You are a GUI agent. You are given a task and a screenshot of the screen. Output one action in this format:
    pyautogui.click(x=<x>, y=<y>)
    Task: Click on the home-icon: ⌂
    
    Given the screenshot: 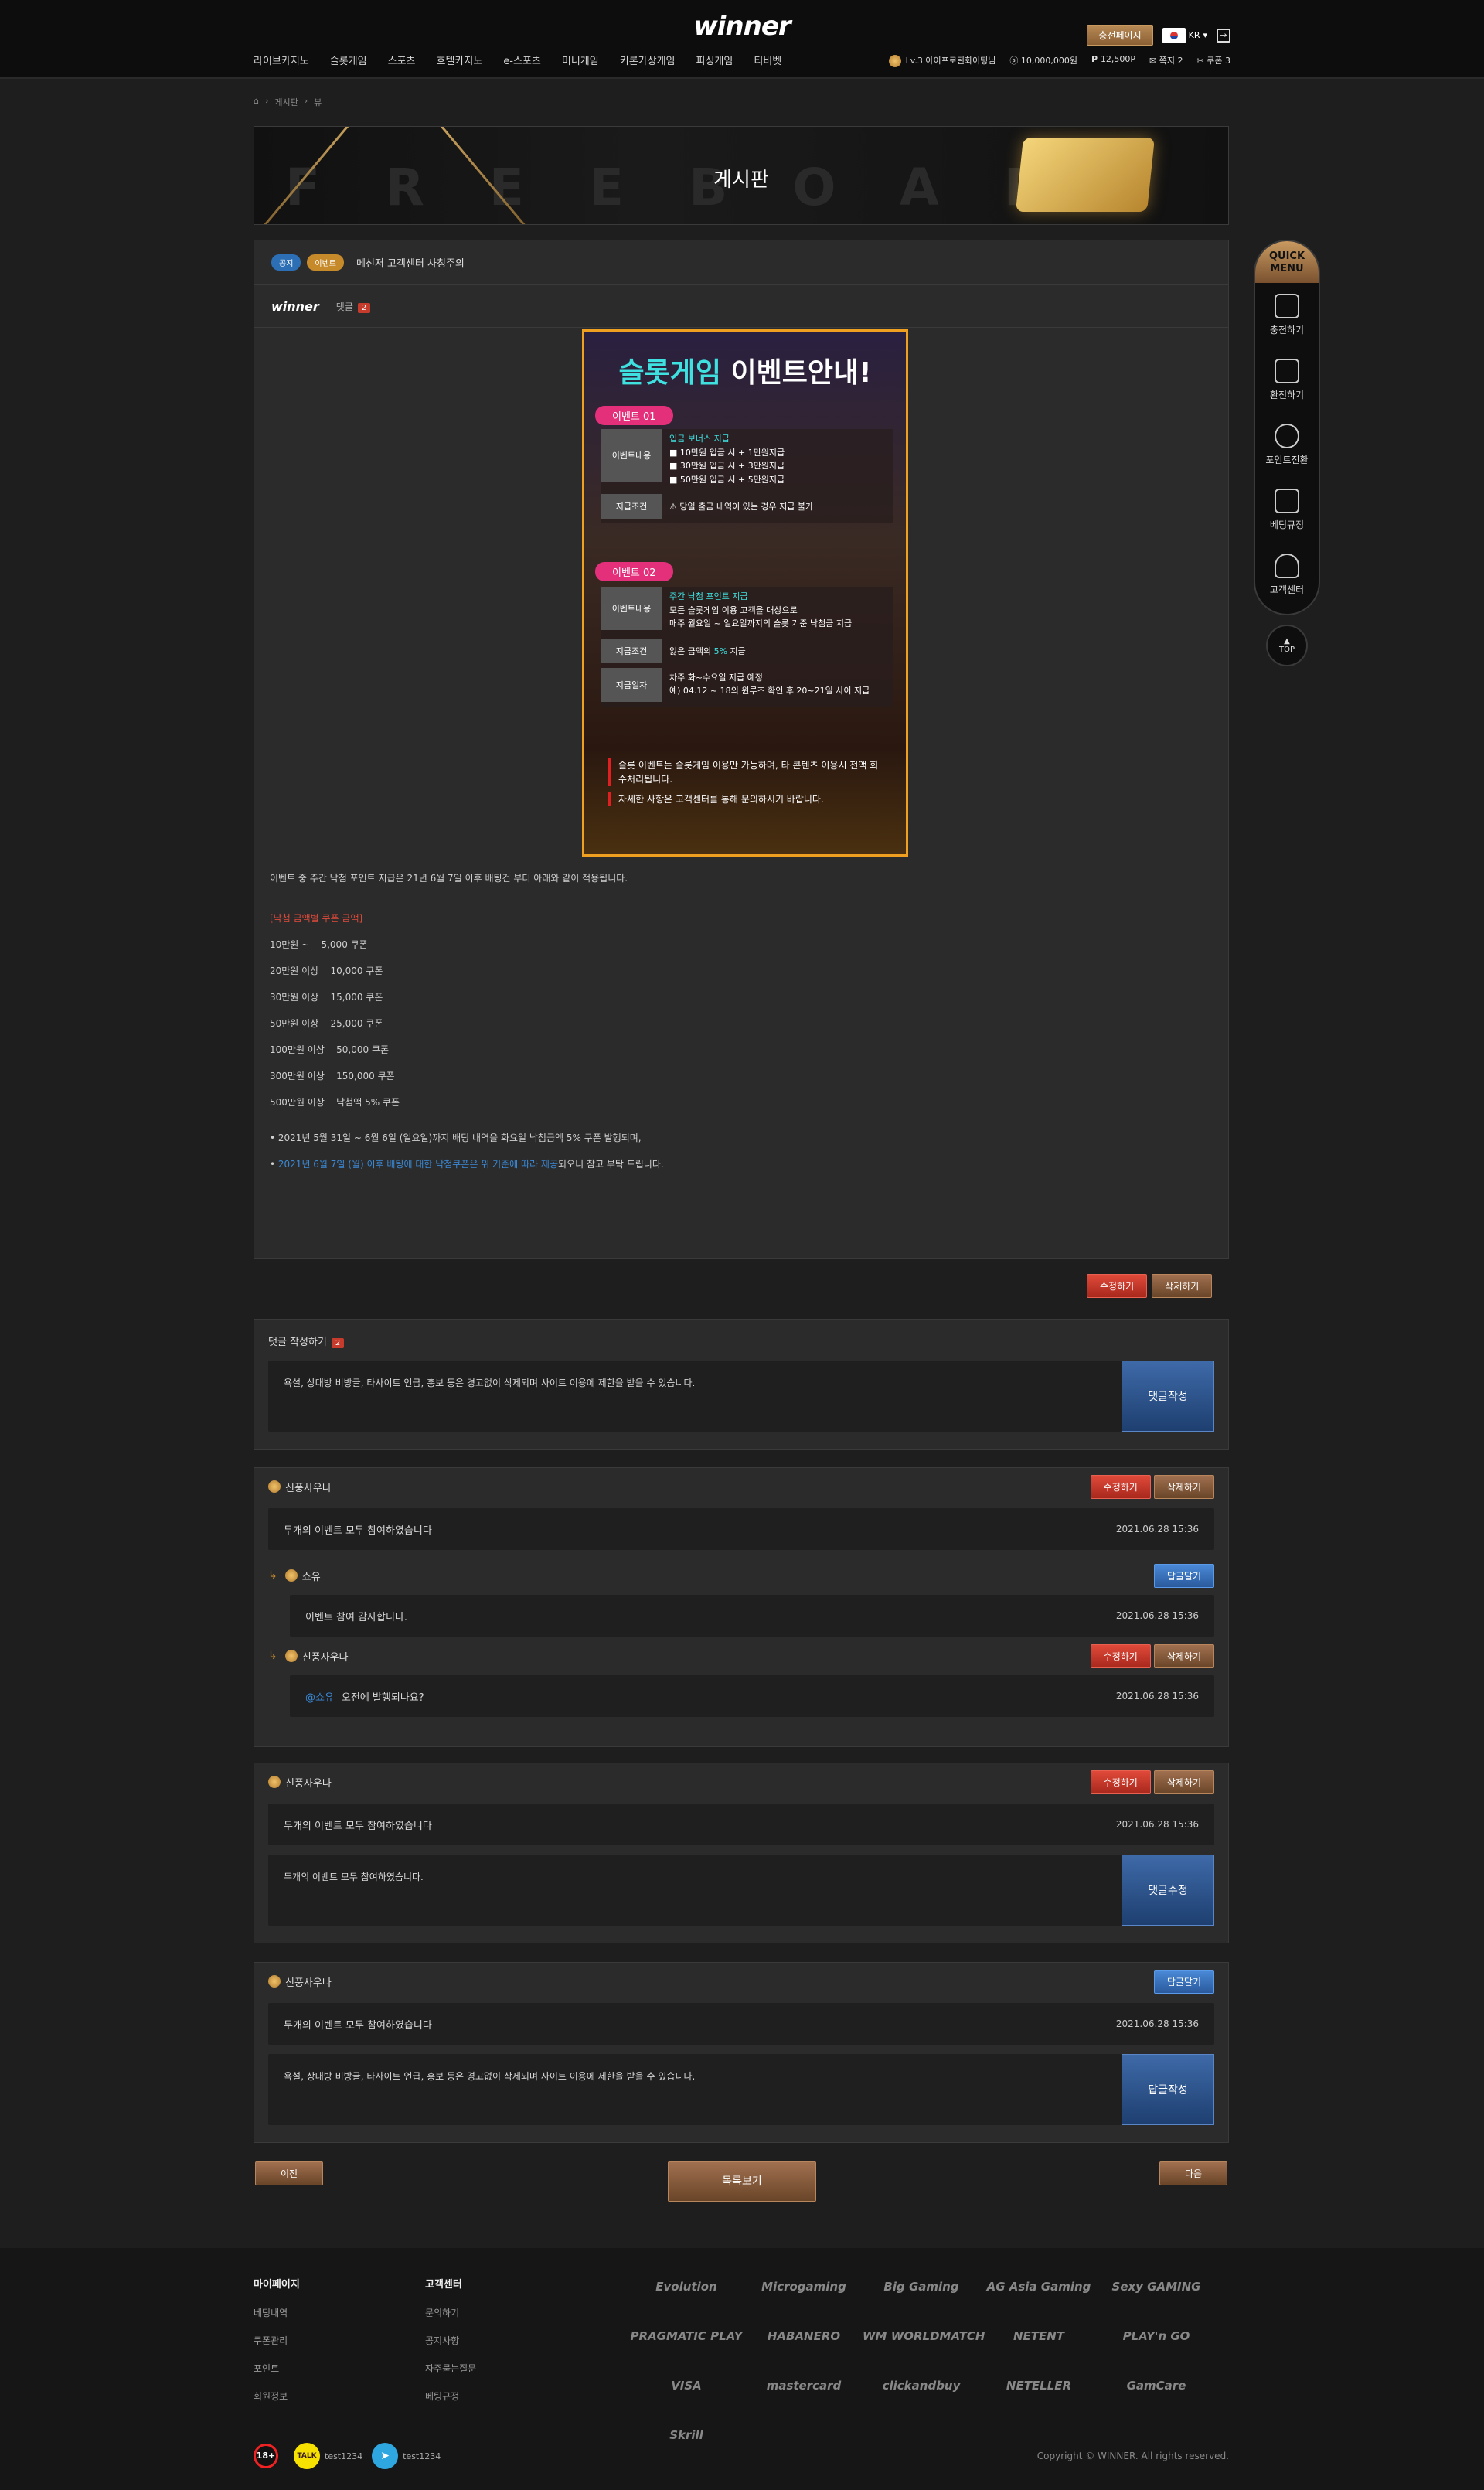 What is the action you would take?
    pyautogui.click(x=256, y=102)
    